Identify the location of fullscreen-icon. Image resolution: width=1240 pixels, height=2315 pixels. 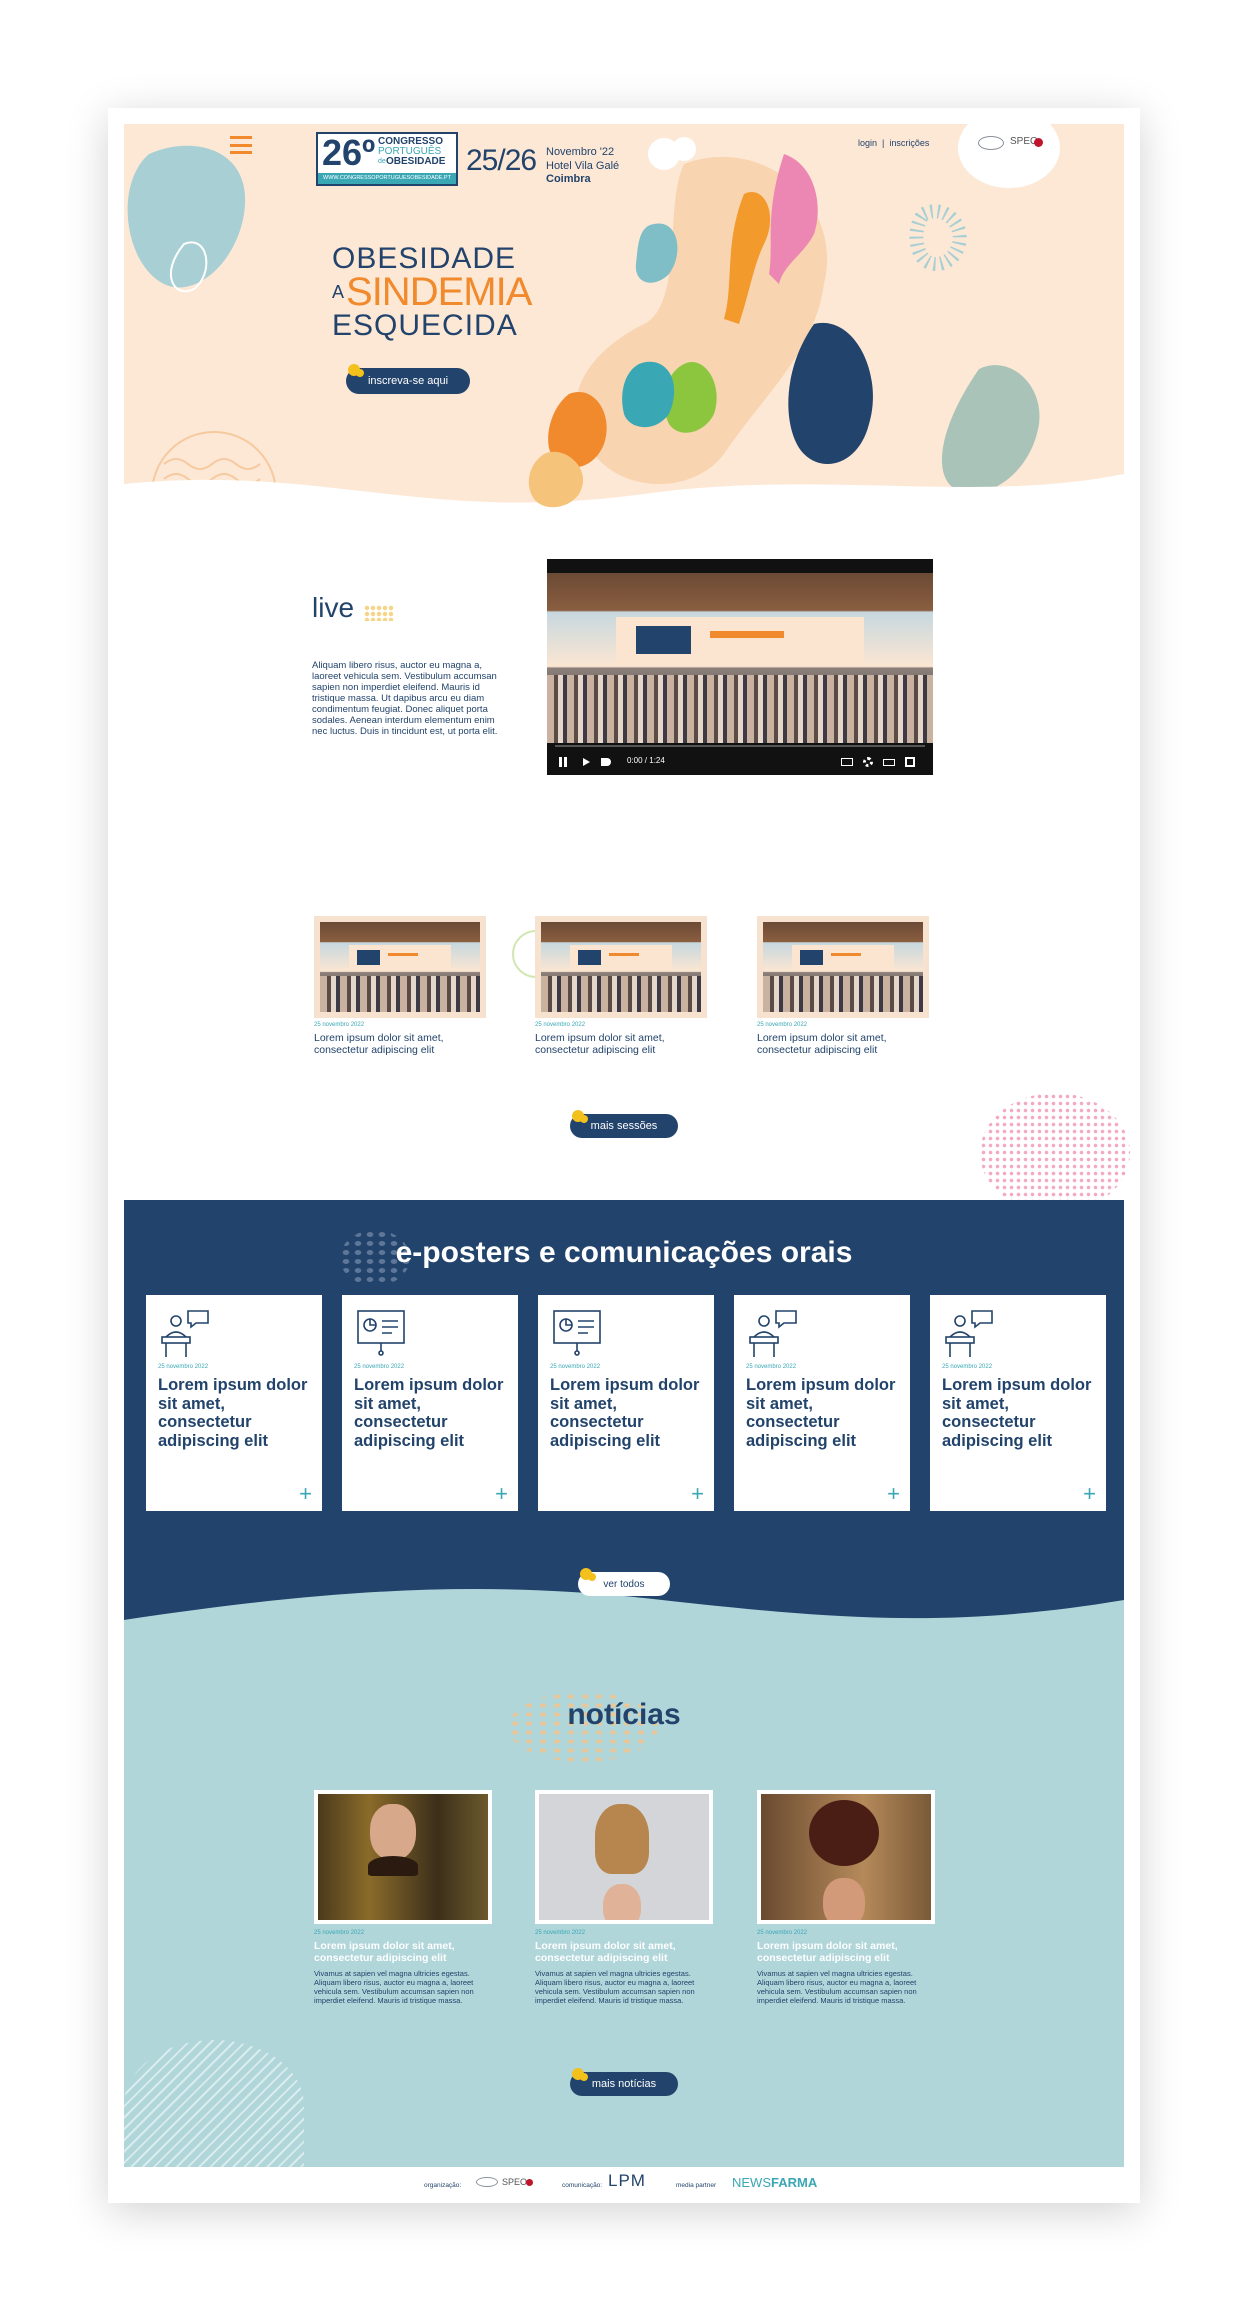
(910, 762).